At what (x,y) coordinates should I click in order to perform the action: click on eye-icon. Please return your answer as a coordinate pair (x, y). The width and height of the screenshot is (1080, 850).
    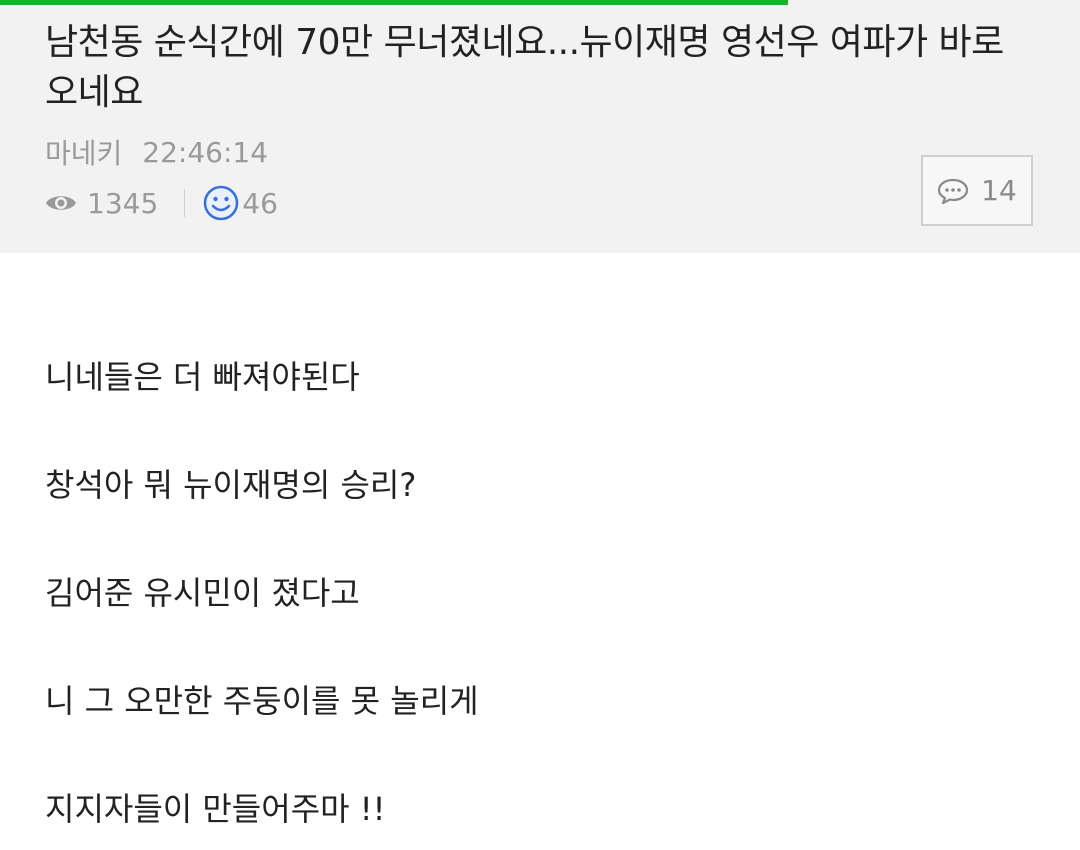
    Looking at the image, I should click on (61, 203).